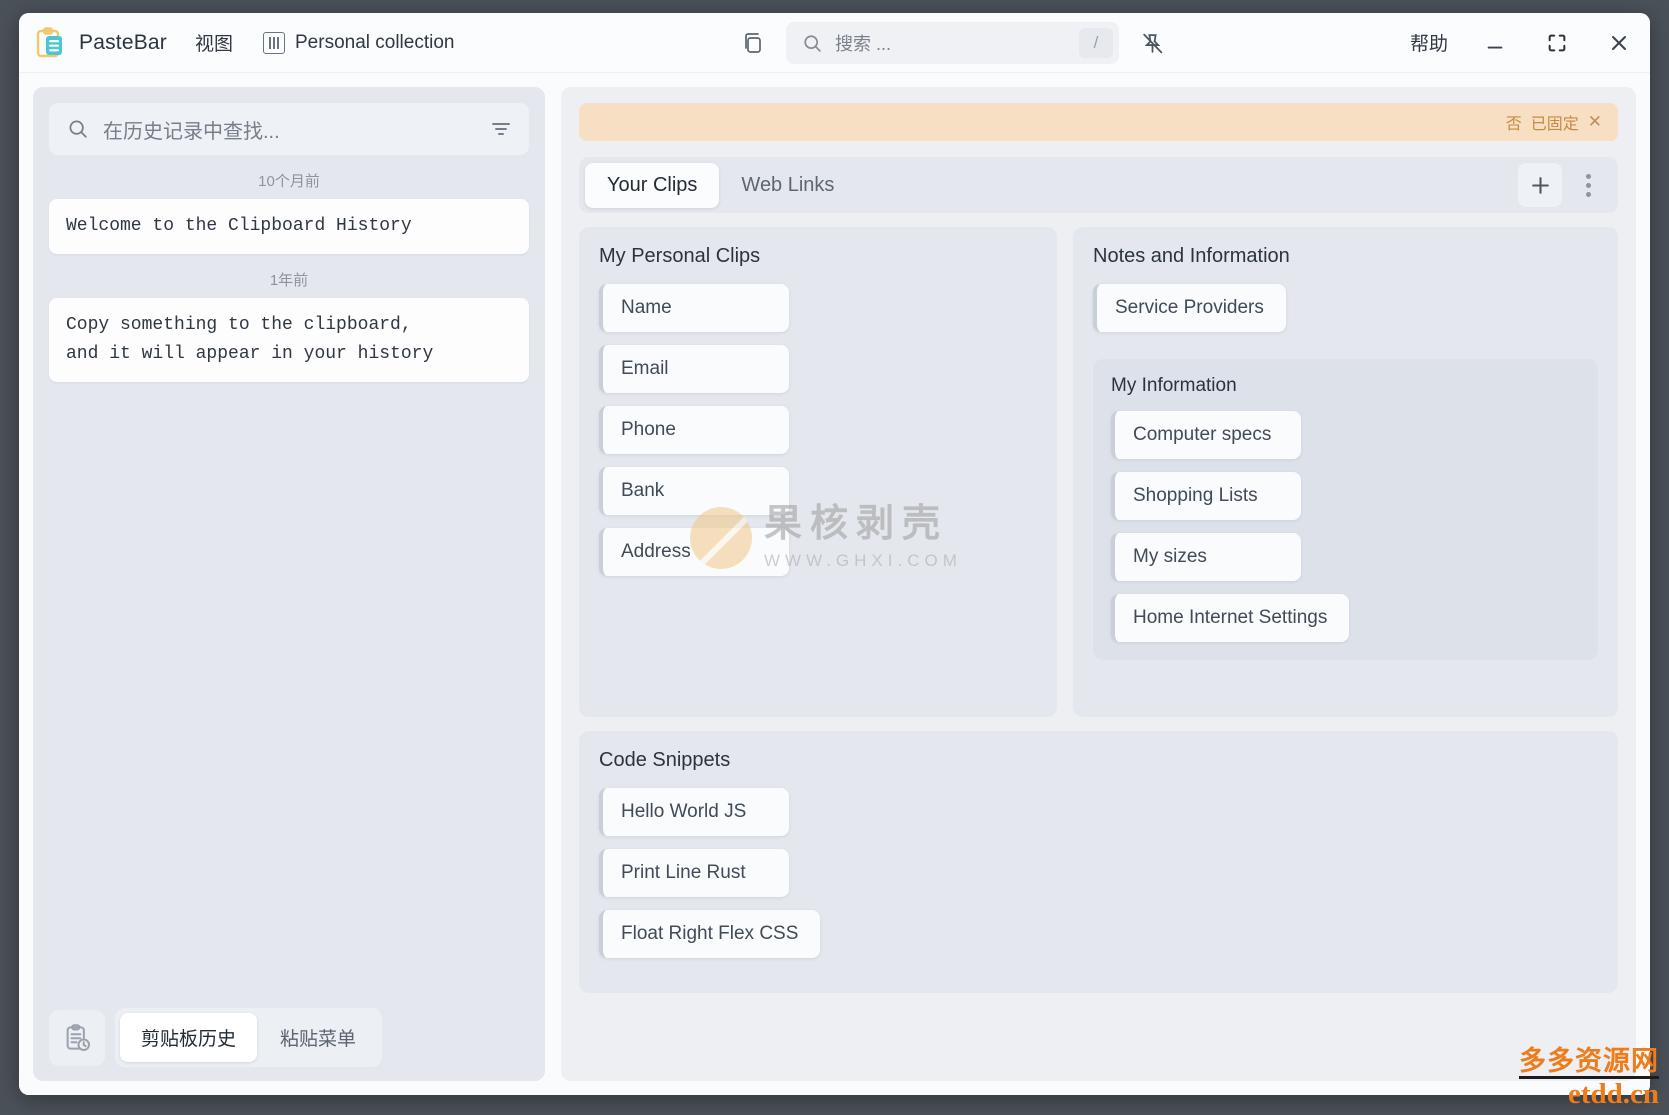  I want to click on clip-item: Shopping Lists, so click(1206, 496).